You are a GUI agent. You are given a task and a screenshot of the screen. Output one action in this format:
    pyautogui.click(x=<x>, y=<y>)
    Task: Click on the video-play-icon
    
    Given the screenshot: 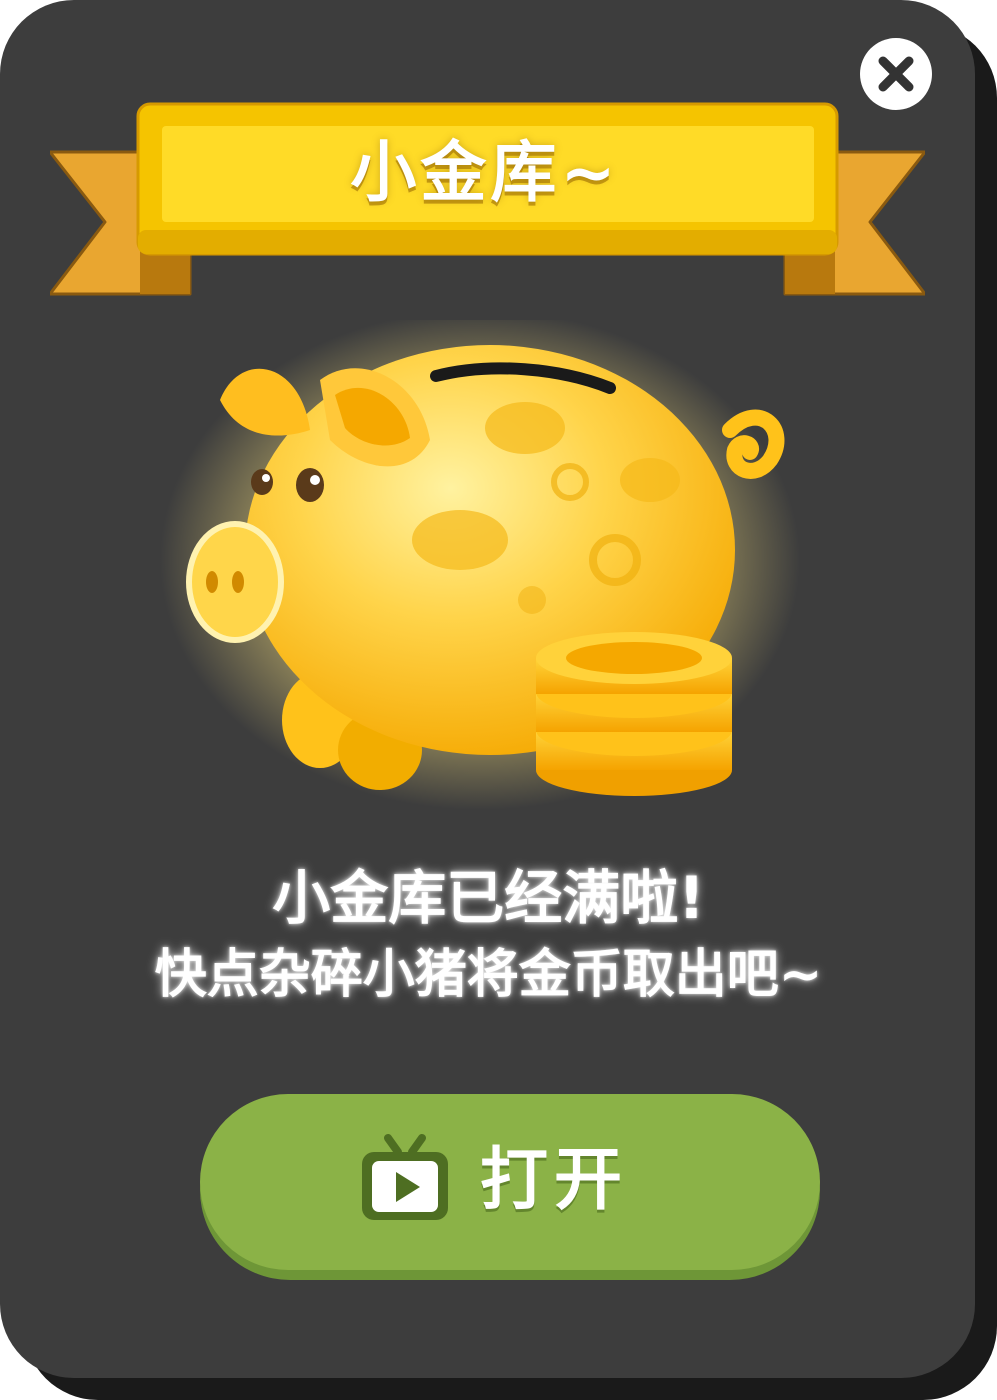 What is the action you would take?
    pyautogui.click(x=405, y=1178)
    